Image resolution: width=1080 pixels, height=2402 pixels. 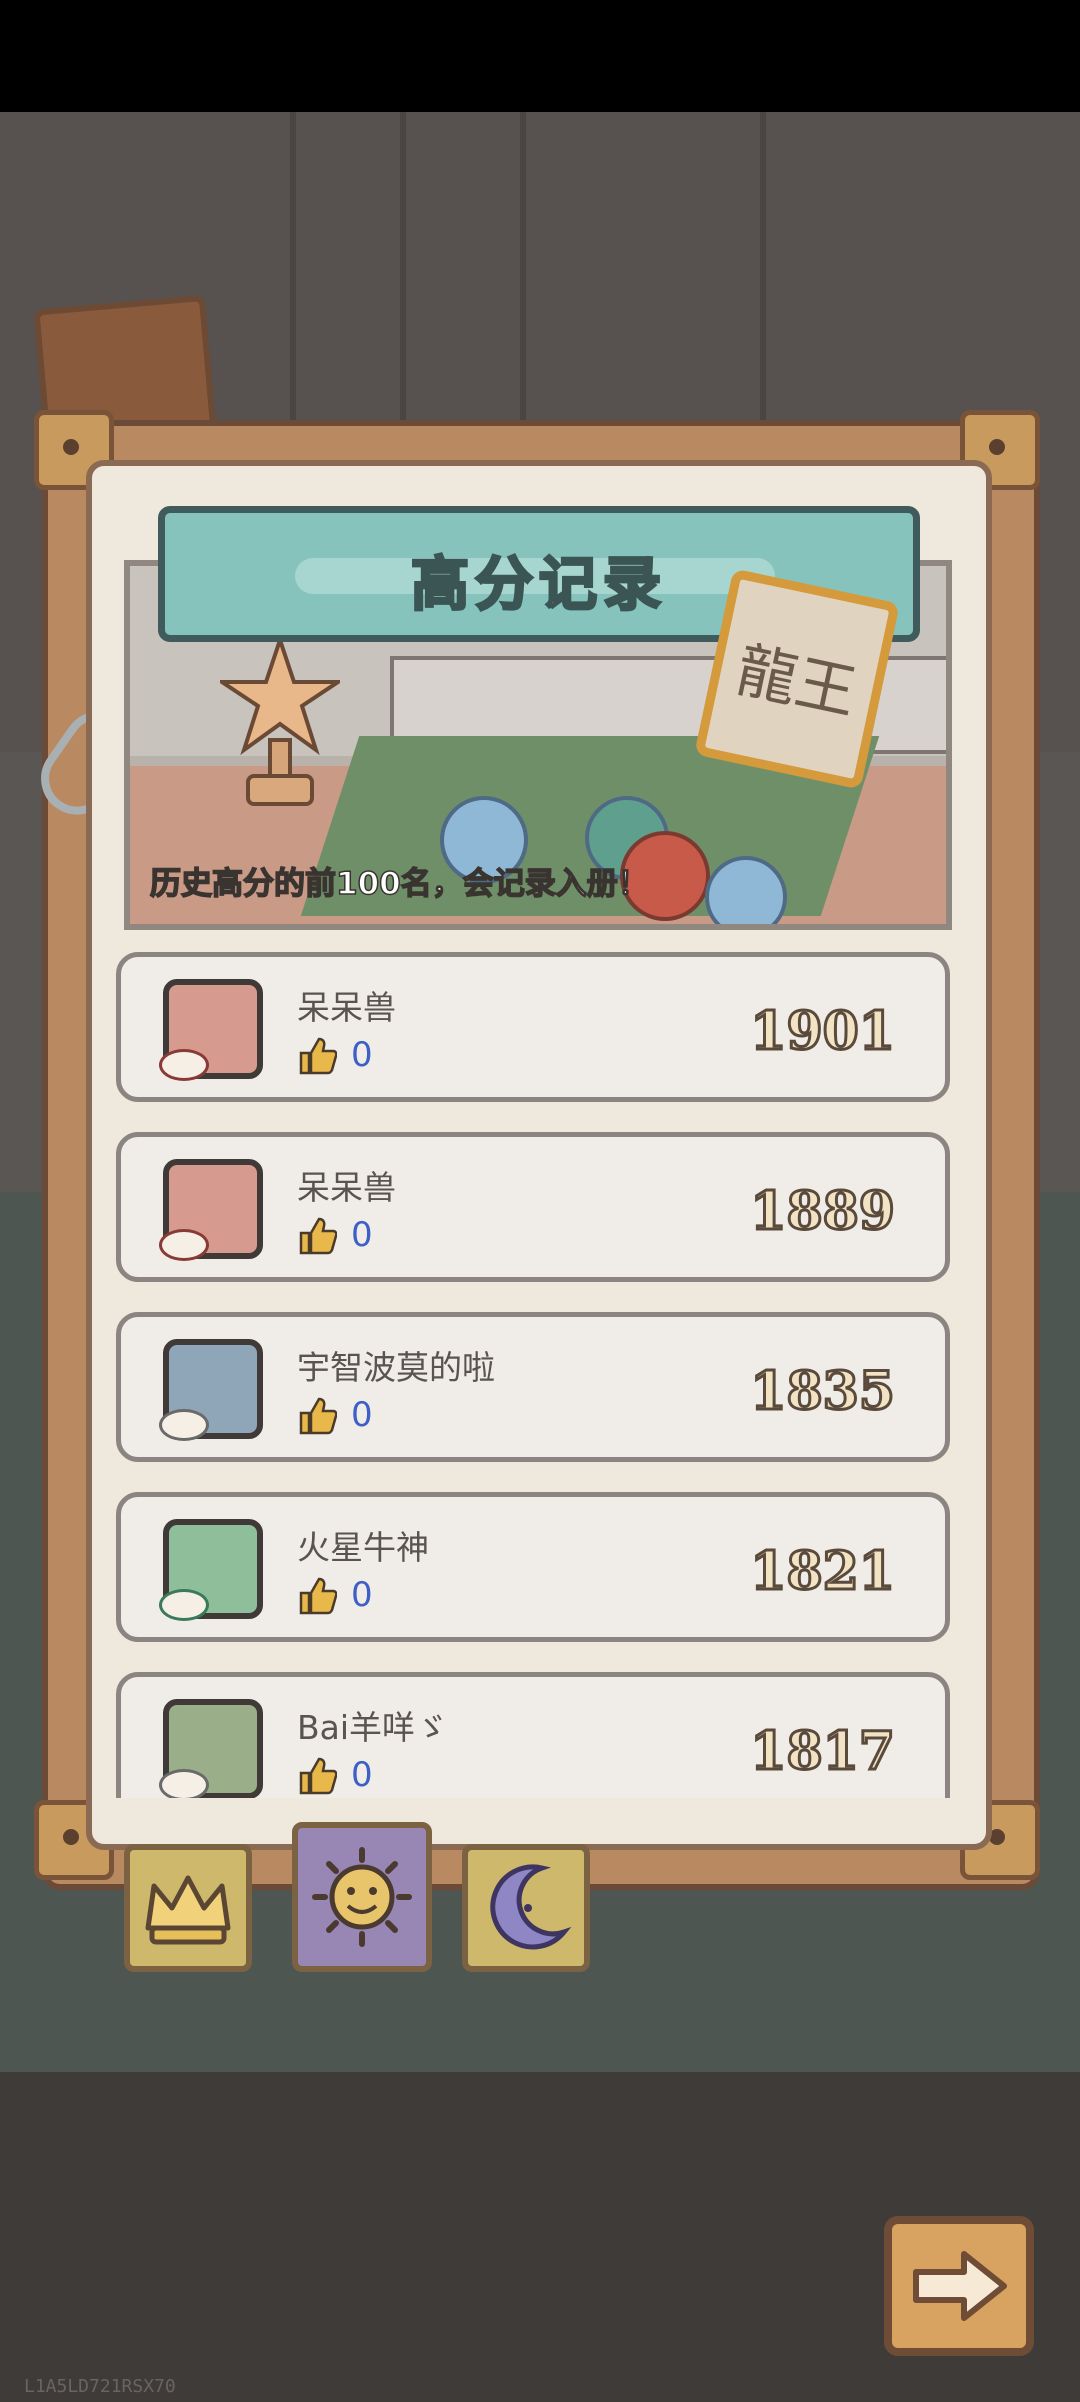 What do you see at coordinates (823, 1572) in the screenshot?
I see `score: 1821` at bounding box center [823, 1572].